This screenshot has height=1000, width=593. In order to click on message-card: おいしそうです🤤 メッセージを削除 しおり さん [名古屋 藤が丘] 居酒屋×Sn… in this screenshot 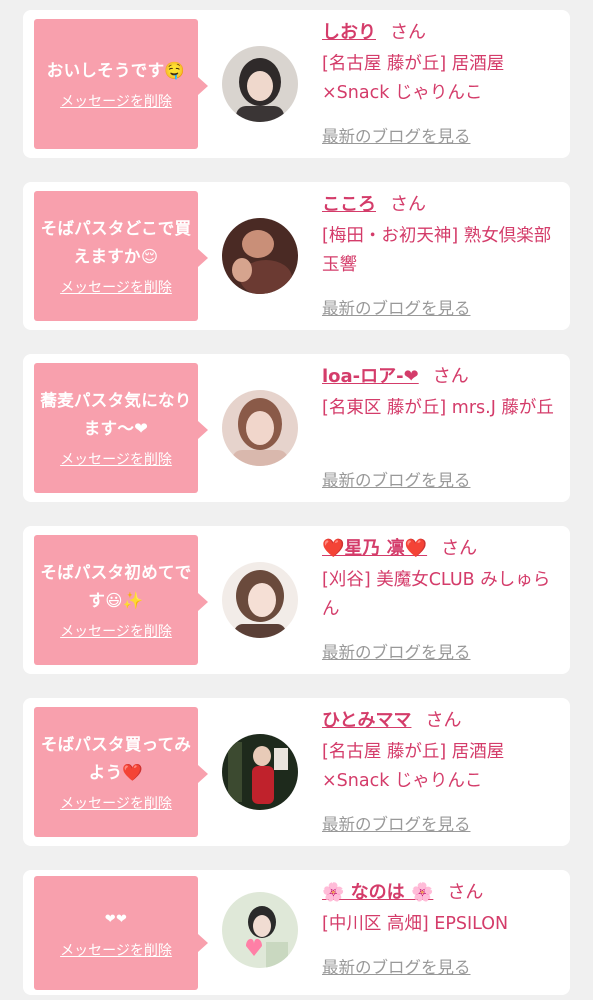, I will do `click(296, 84)`.